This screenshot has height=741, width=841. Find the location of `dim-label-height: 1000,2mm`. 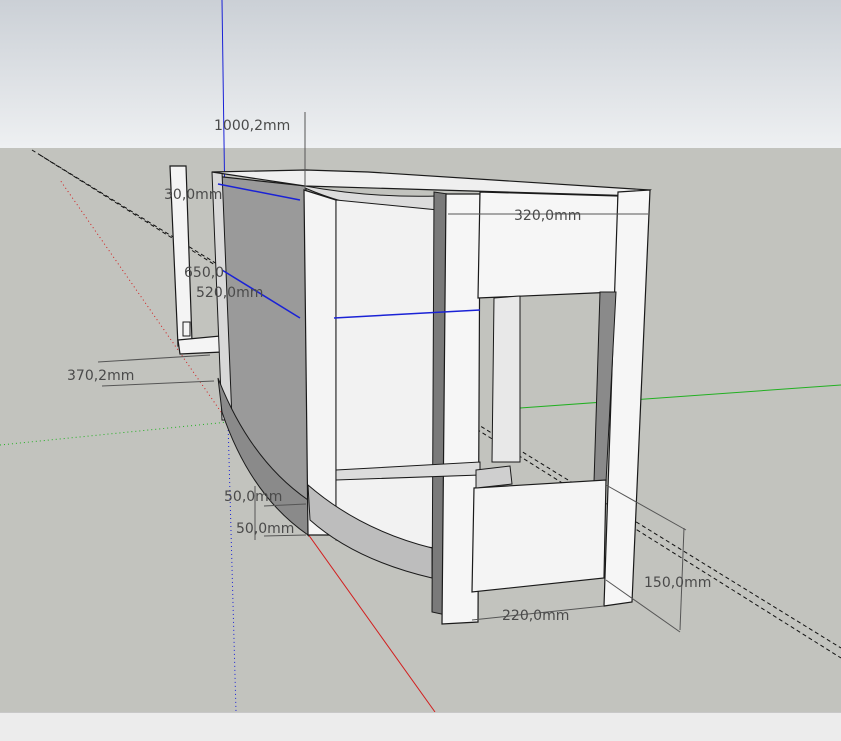

dim-label-height: 1000,2mm is located at coordinates (252, 126).